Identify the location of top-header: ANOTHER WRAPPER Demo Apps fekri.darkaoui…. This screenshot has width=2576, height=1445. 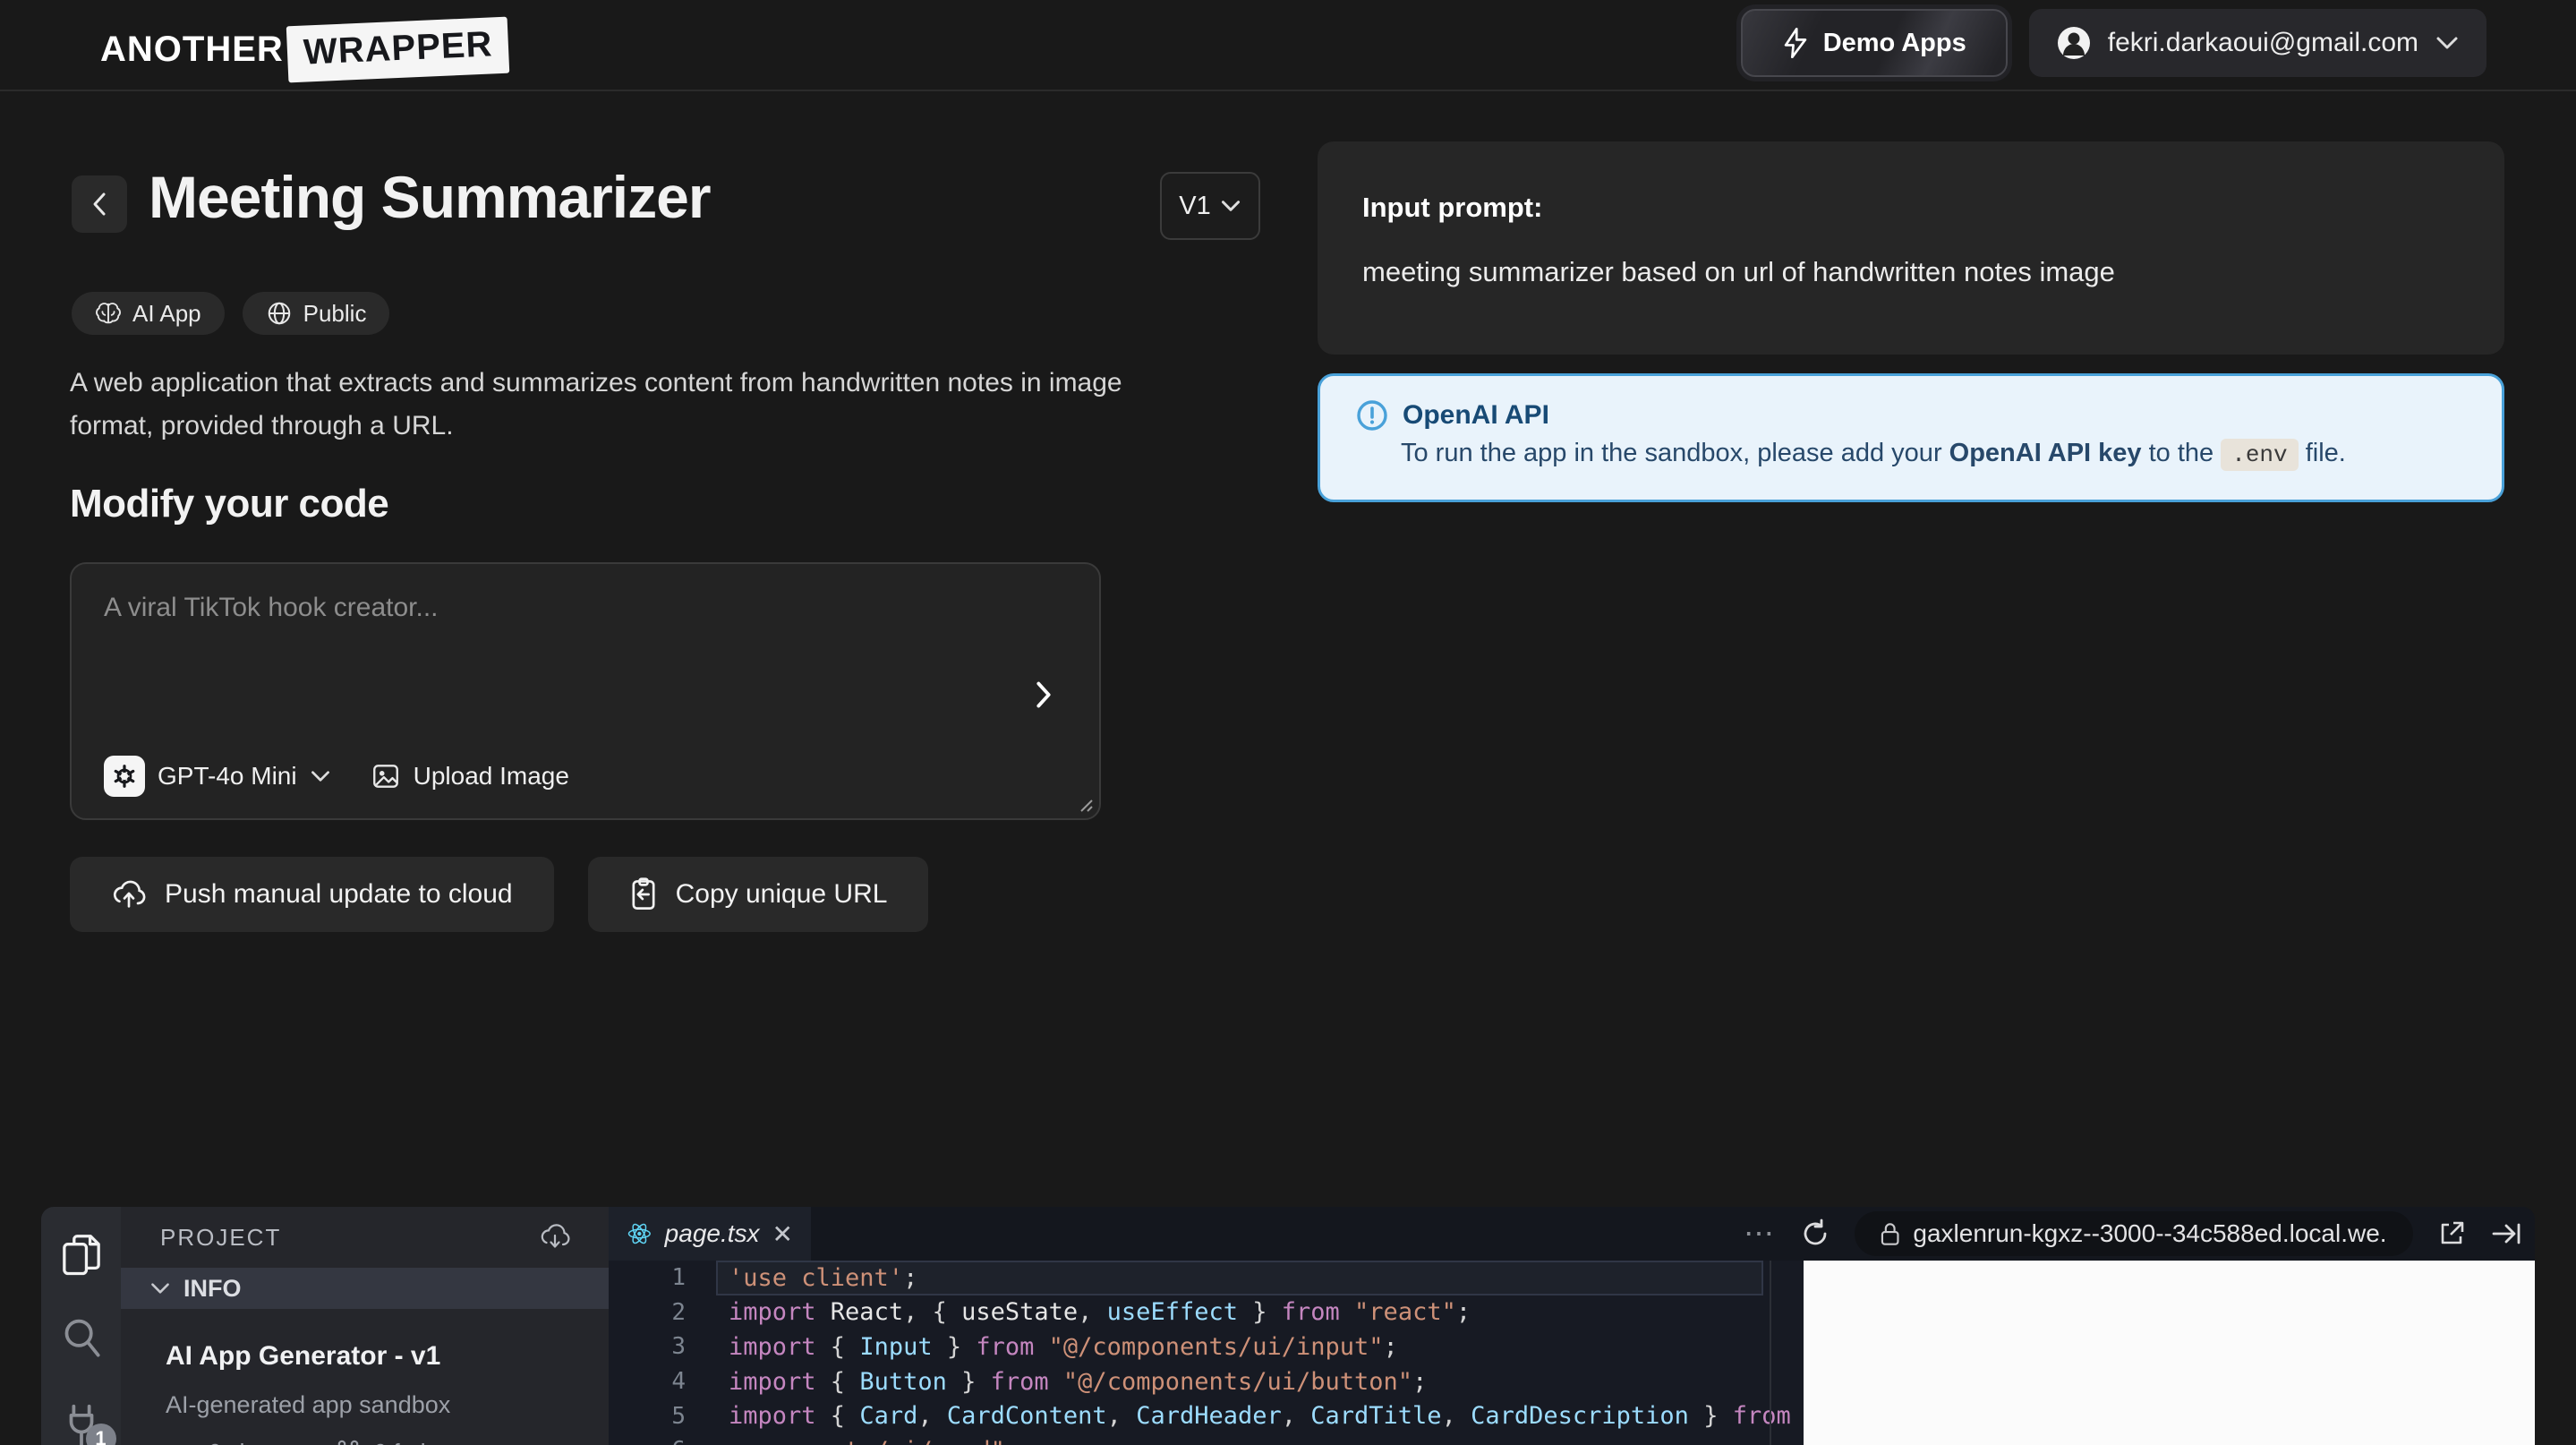
(1288, 45).